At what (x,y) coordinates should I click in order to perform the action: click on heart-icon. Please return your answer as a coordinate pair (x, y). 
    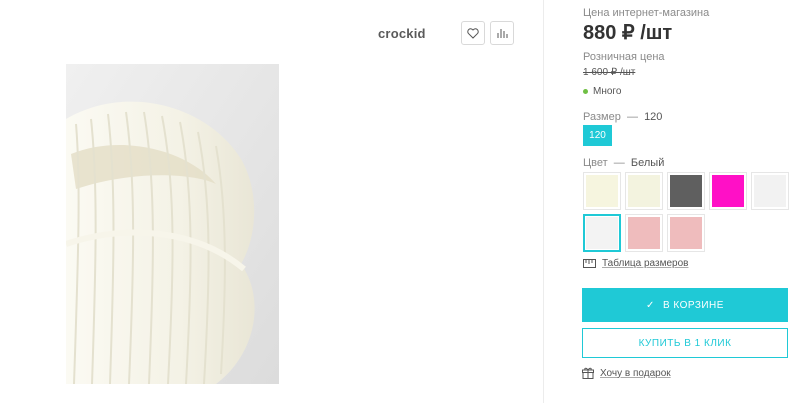
    Looking at the image, I should click on (473, 33).